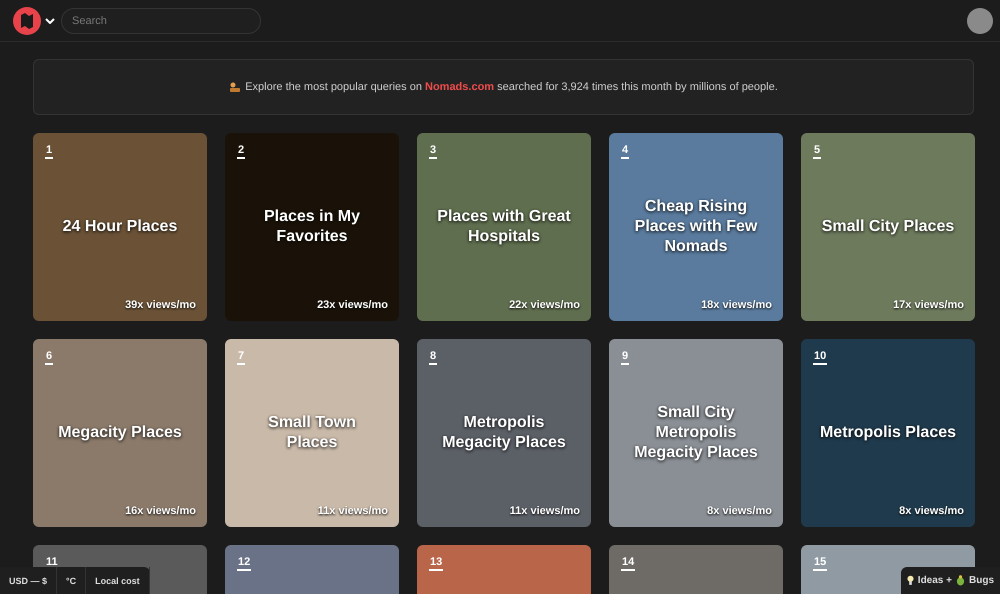  I want to click on card-title: Places with Great Hospitals, so click(504, 227).